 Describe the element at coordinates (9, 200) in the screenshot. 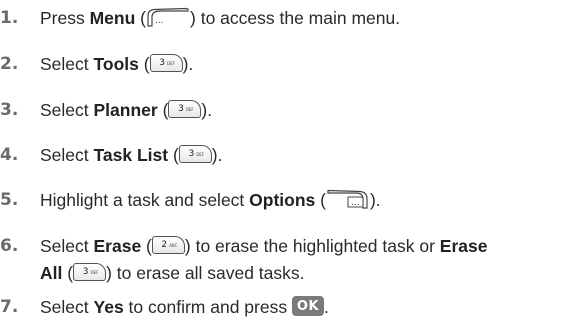

I see `step-number: 5.` at that location.